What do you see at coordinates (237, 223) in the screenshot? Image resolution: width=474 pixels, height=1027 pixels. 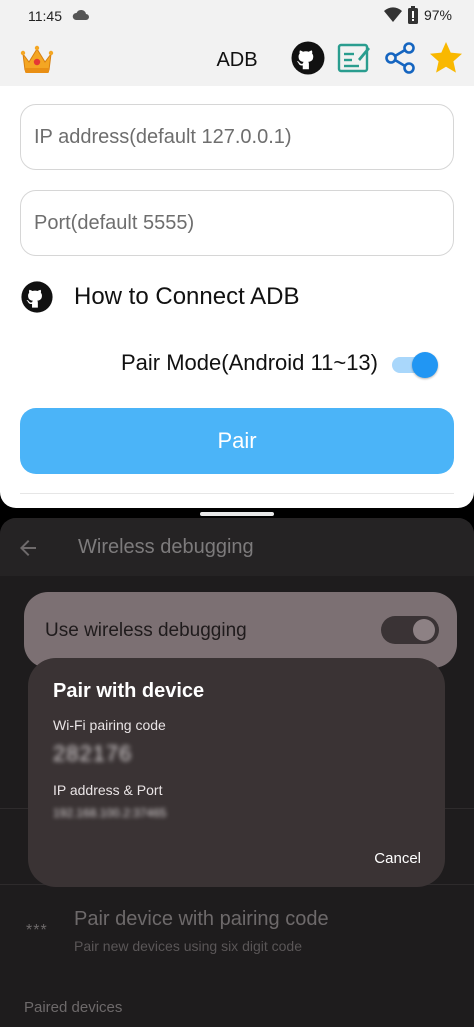 I see `port-input` at bounding box center [237, 223].